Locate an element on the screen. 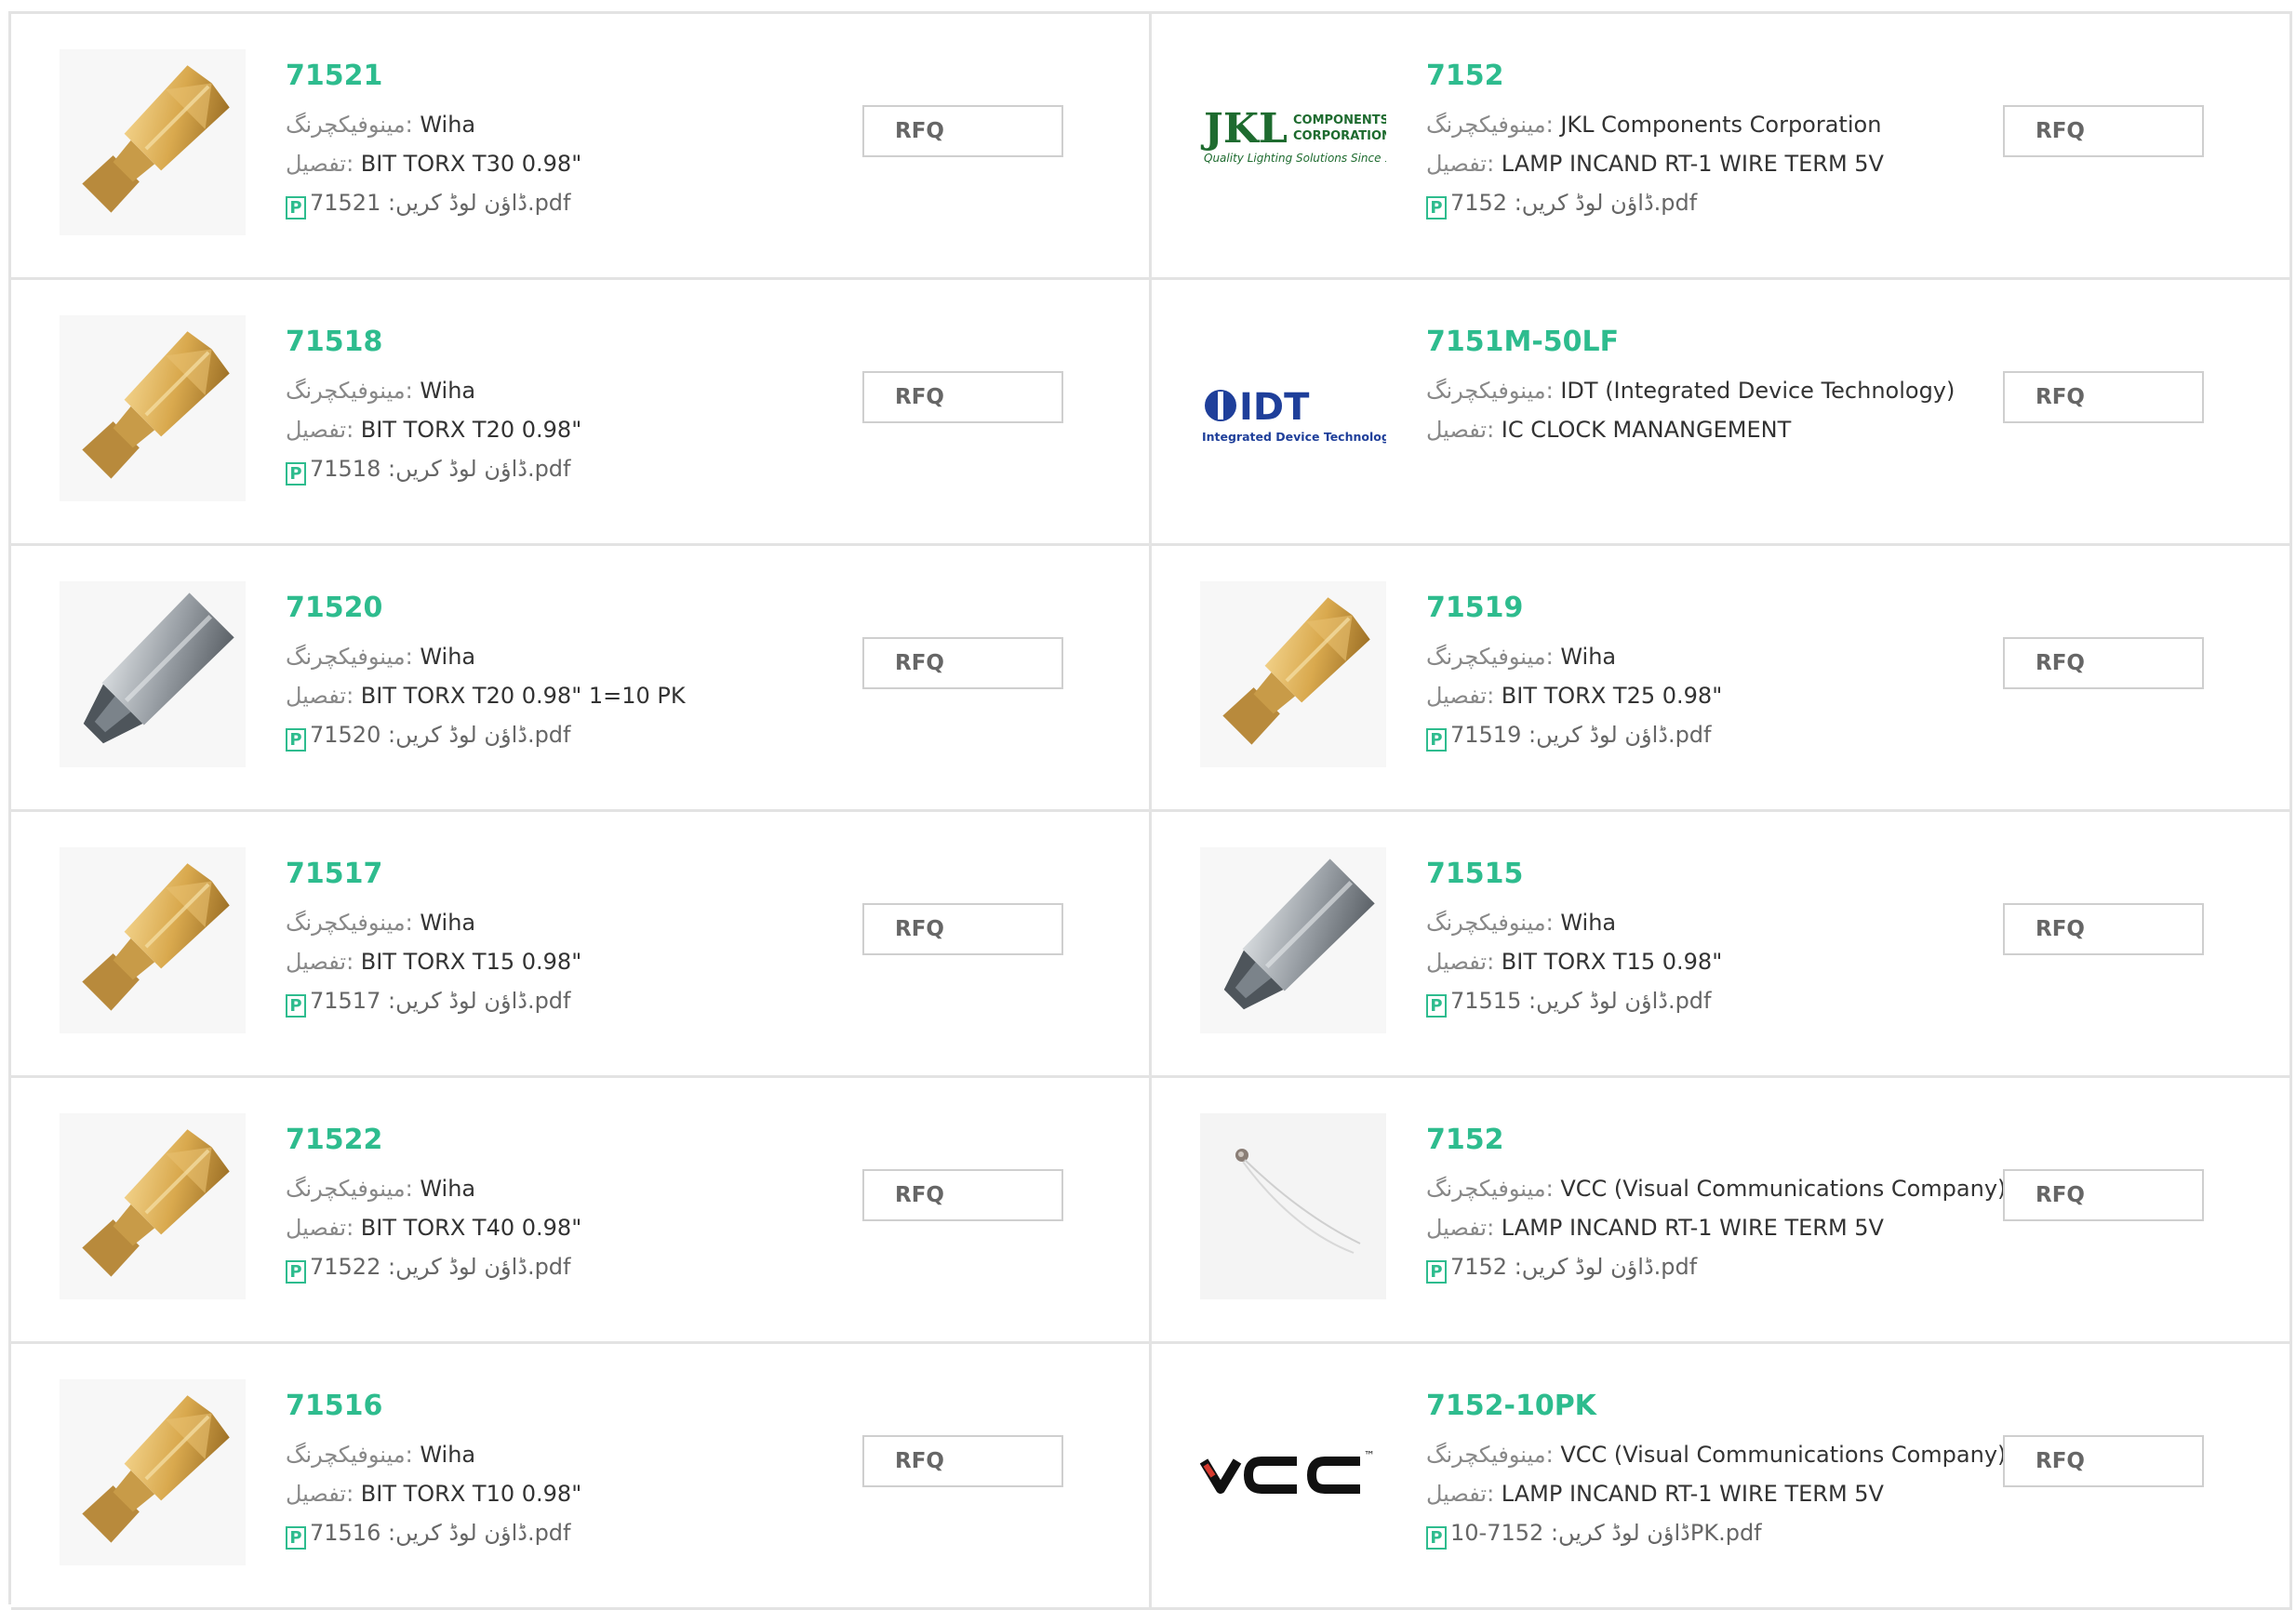 This screenshot has height=1610, width=2296. download-line: P ڈاؤن لوڈ کریں: 71520.pdf is located at coordinates (574, 734).